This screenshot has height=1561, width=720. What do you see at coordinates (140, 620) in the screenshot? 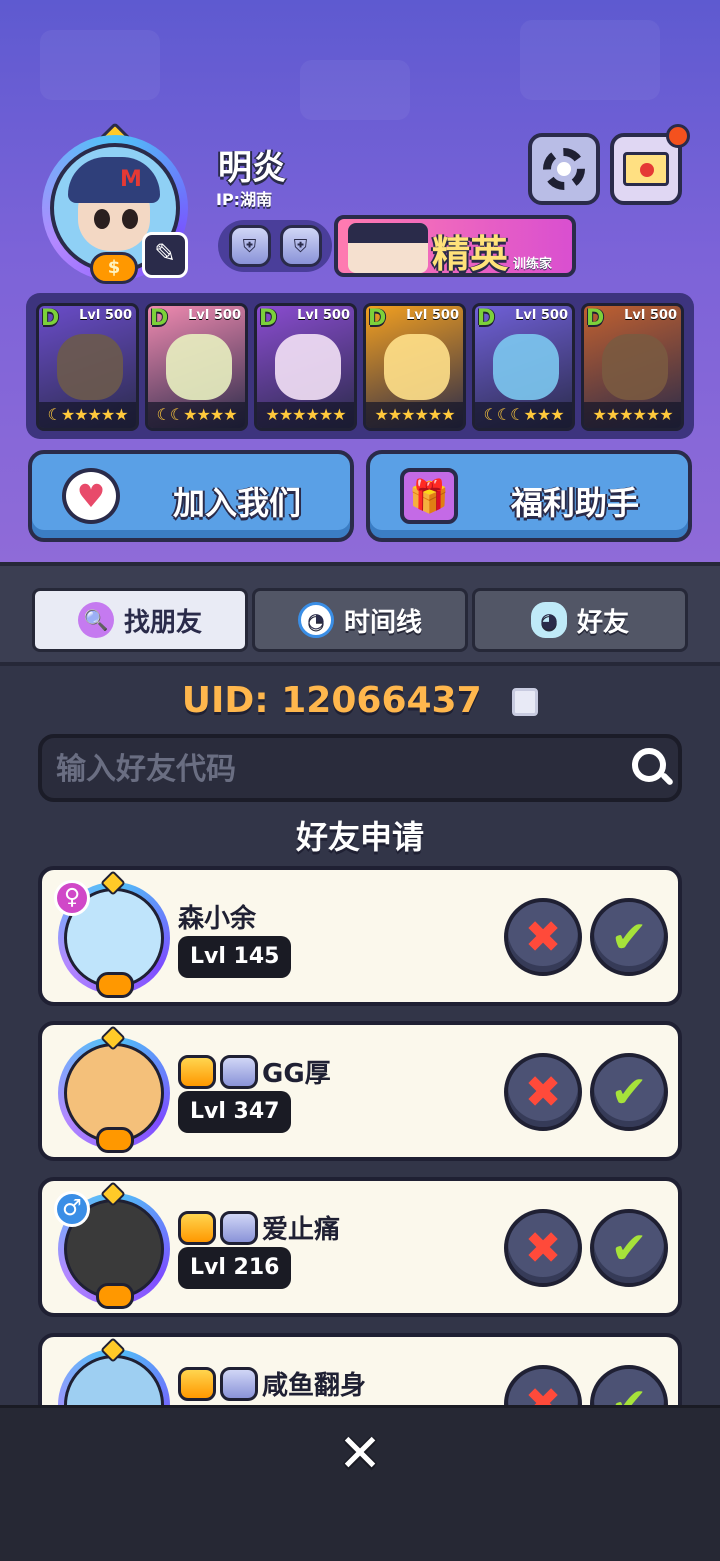
I see `tab-find-friends: 🔍 找朋友` at bounding box center [140, 620].